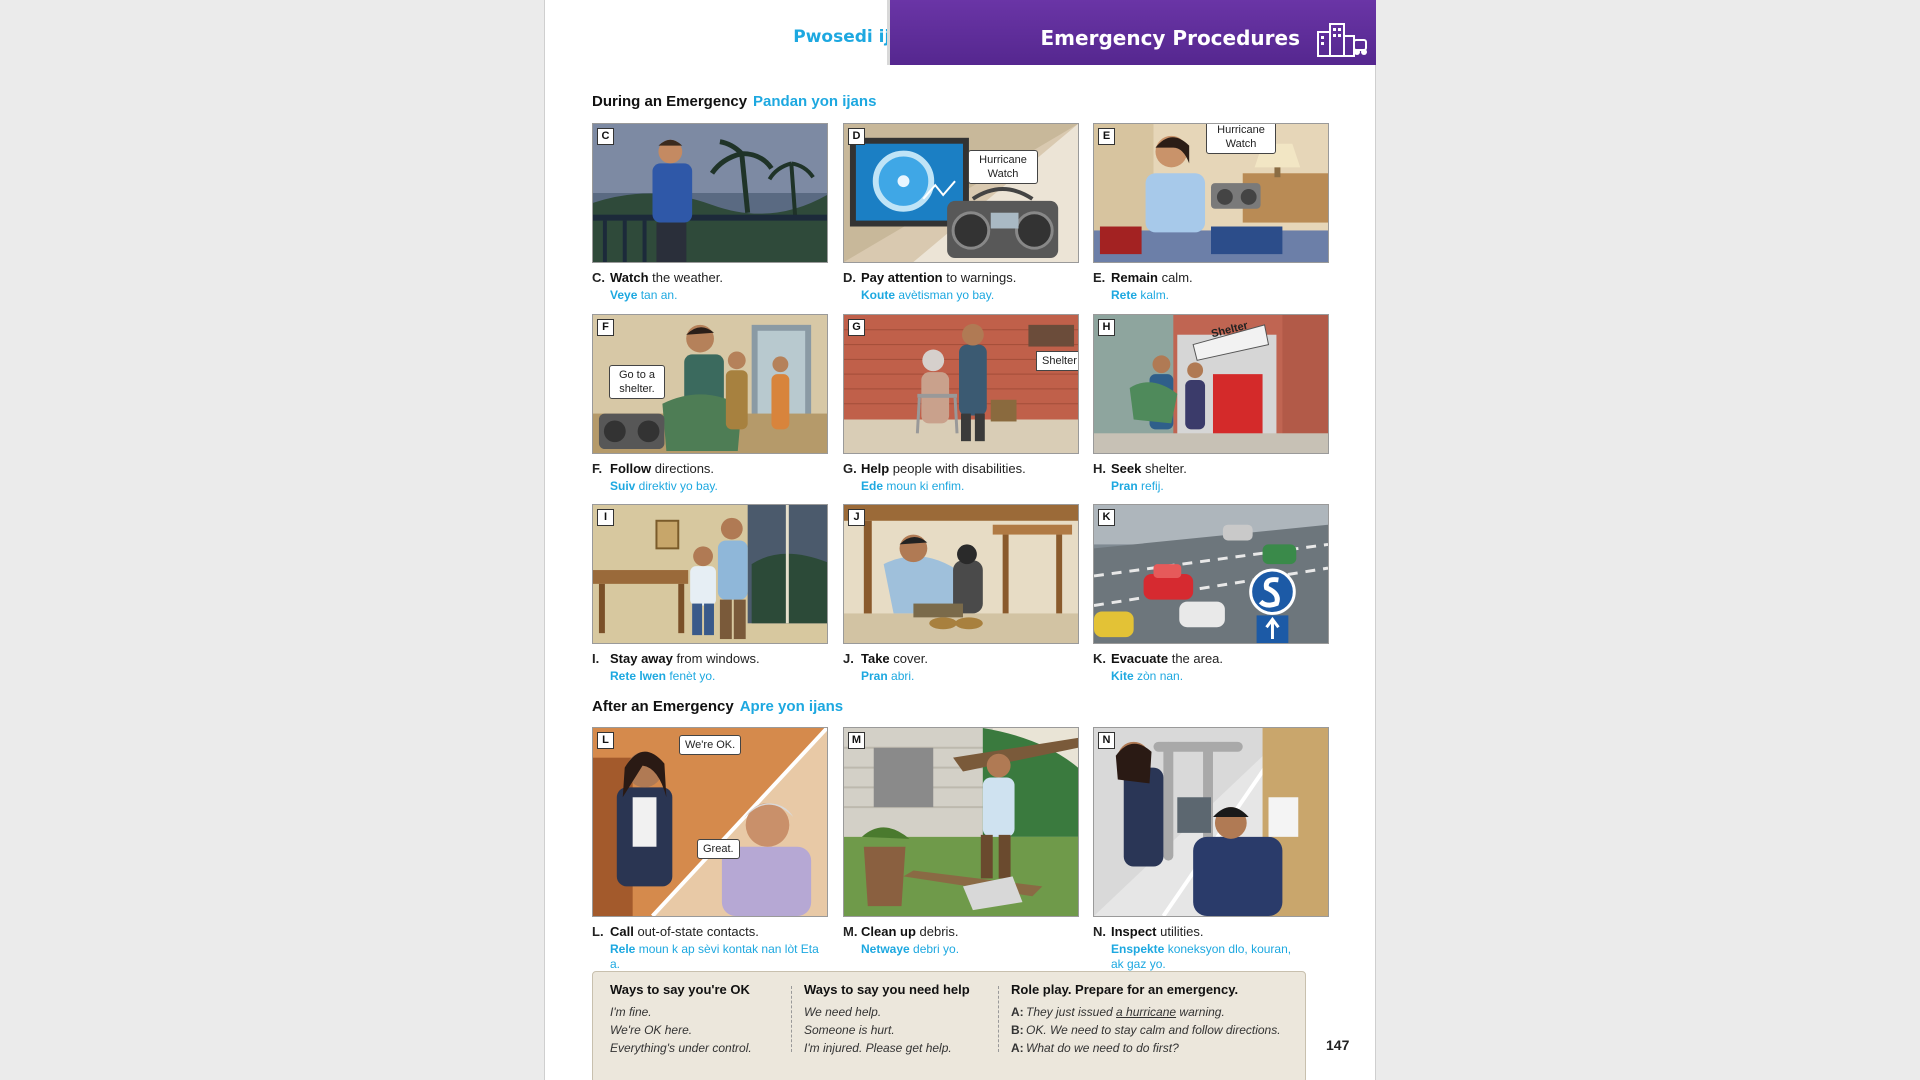 This screenshot has width=1920, height=1080. I want to click on item-letter-badge: C, so click(605, 136).